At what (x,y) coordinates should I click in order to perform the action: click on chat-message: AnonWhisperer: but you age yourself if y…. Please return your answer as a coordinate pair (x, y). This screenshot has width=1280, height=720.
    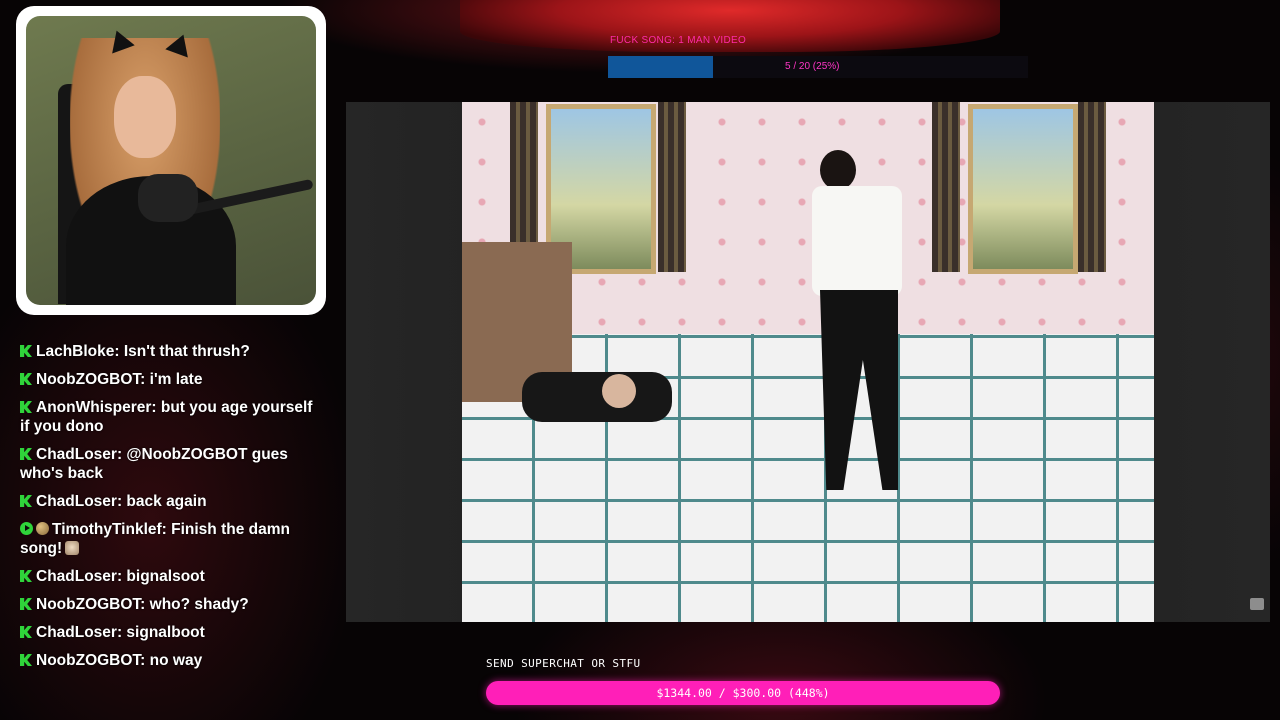
    Looking at the image, I should click on (170, 417).